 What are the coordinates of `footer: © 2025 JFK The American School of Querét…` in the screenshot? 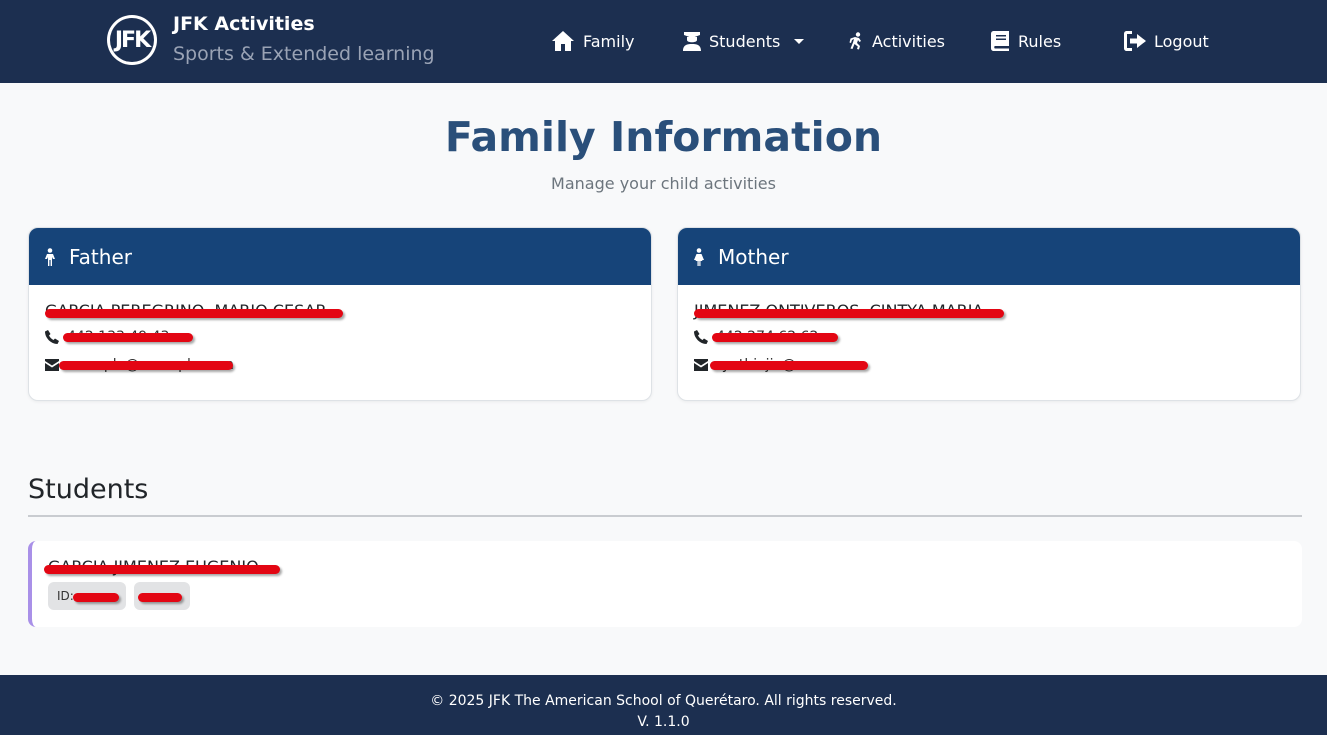 It's located at (663, 705).